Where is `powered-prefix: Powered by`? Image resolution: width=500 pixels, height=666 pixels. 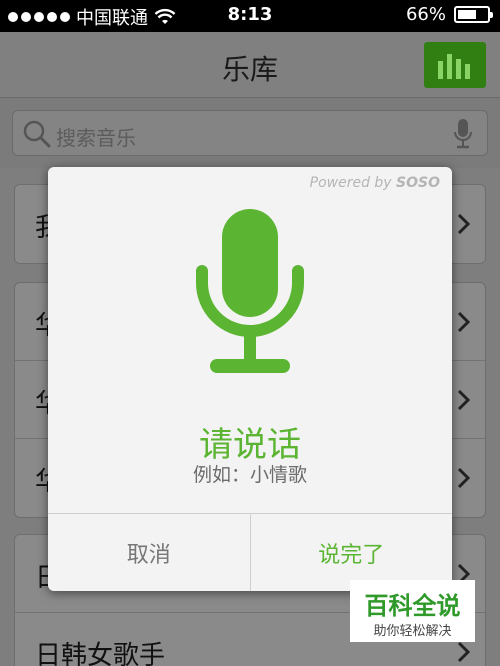
powered-prefix: Powered by is located at coordinates (353, 183).